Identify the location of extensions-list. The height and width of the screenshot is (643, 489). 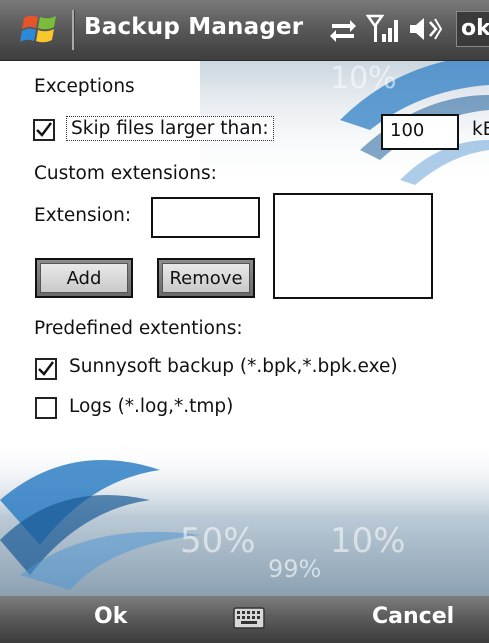
(353, 246).